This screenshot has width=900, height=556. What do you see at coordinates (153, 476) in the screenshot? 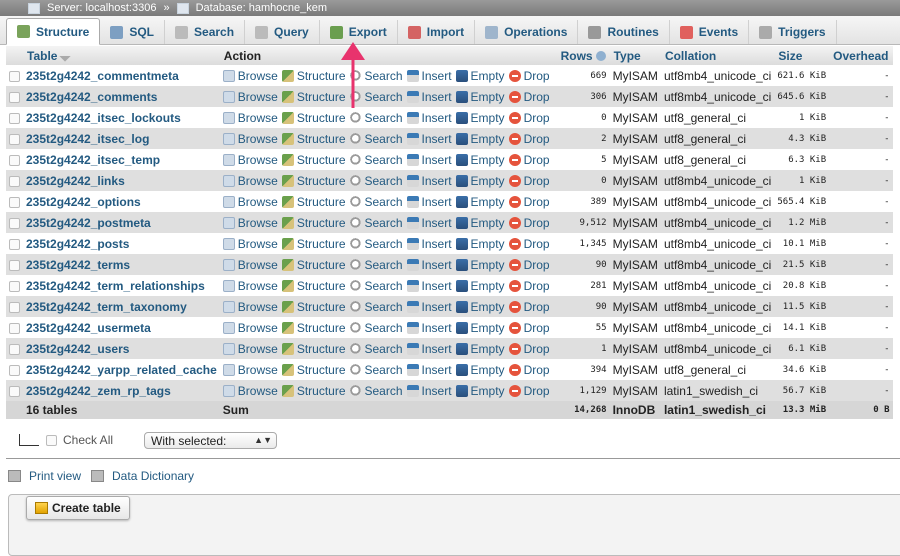
I see `data-dictionary-link: Data Dictionary` at bounding box center [153, 476].